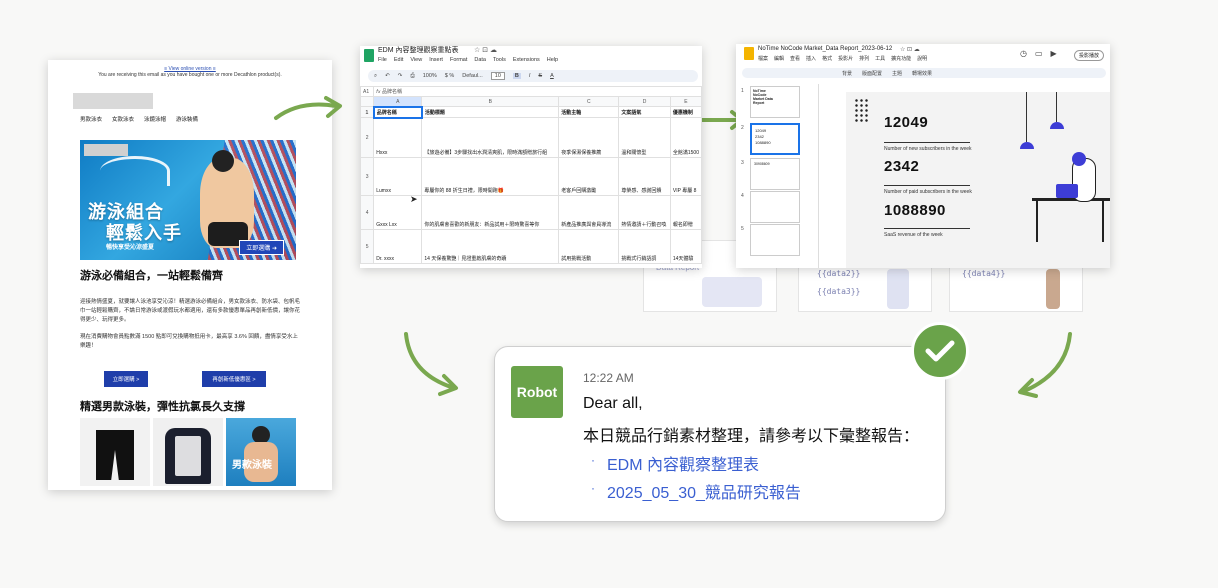 This screenshot has height=588, width=1218. I want to click on shop-now-button: 立即選購 >, so click(126, 379).